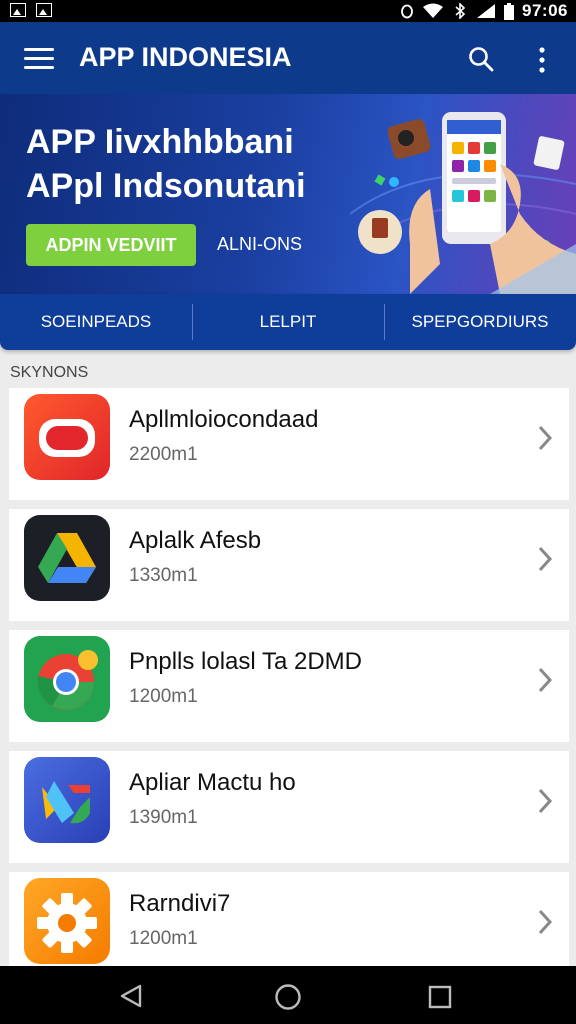  I want to click on tab-1: LELPIT, so click(288, 322).